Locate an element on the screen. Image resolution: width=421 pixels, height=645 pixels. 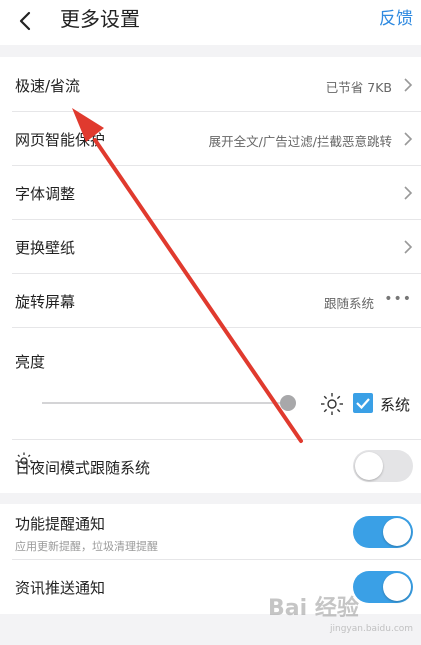
brightness-high-icon is located at coordinates (332, 404).